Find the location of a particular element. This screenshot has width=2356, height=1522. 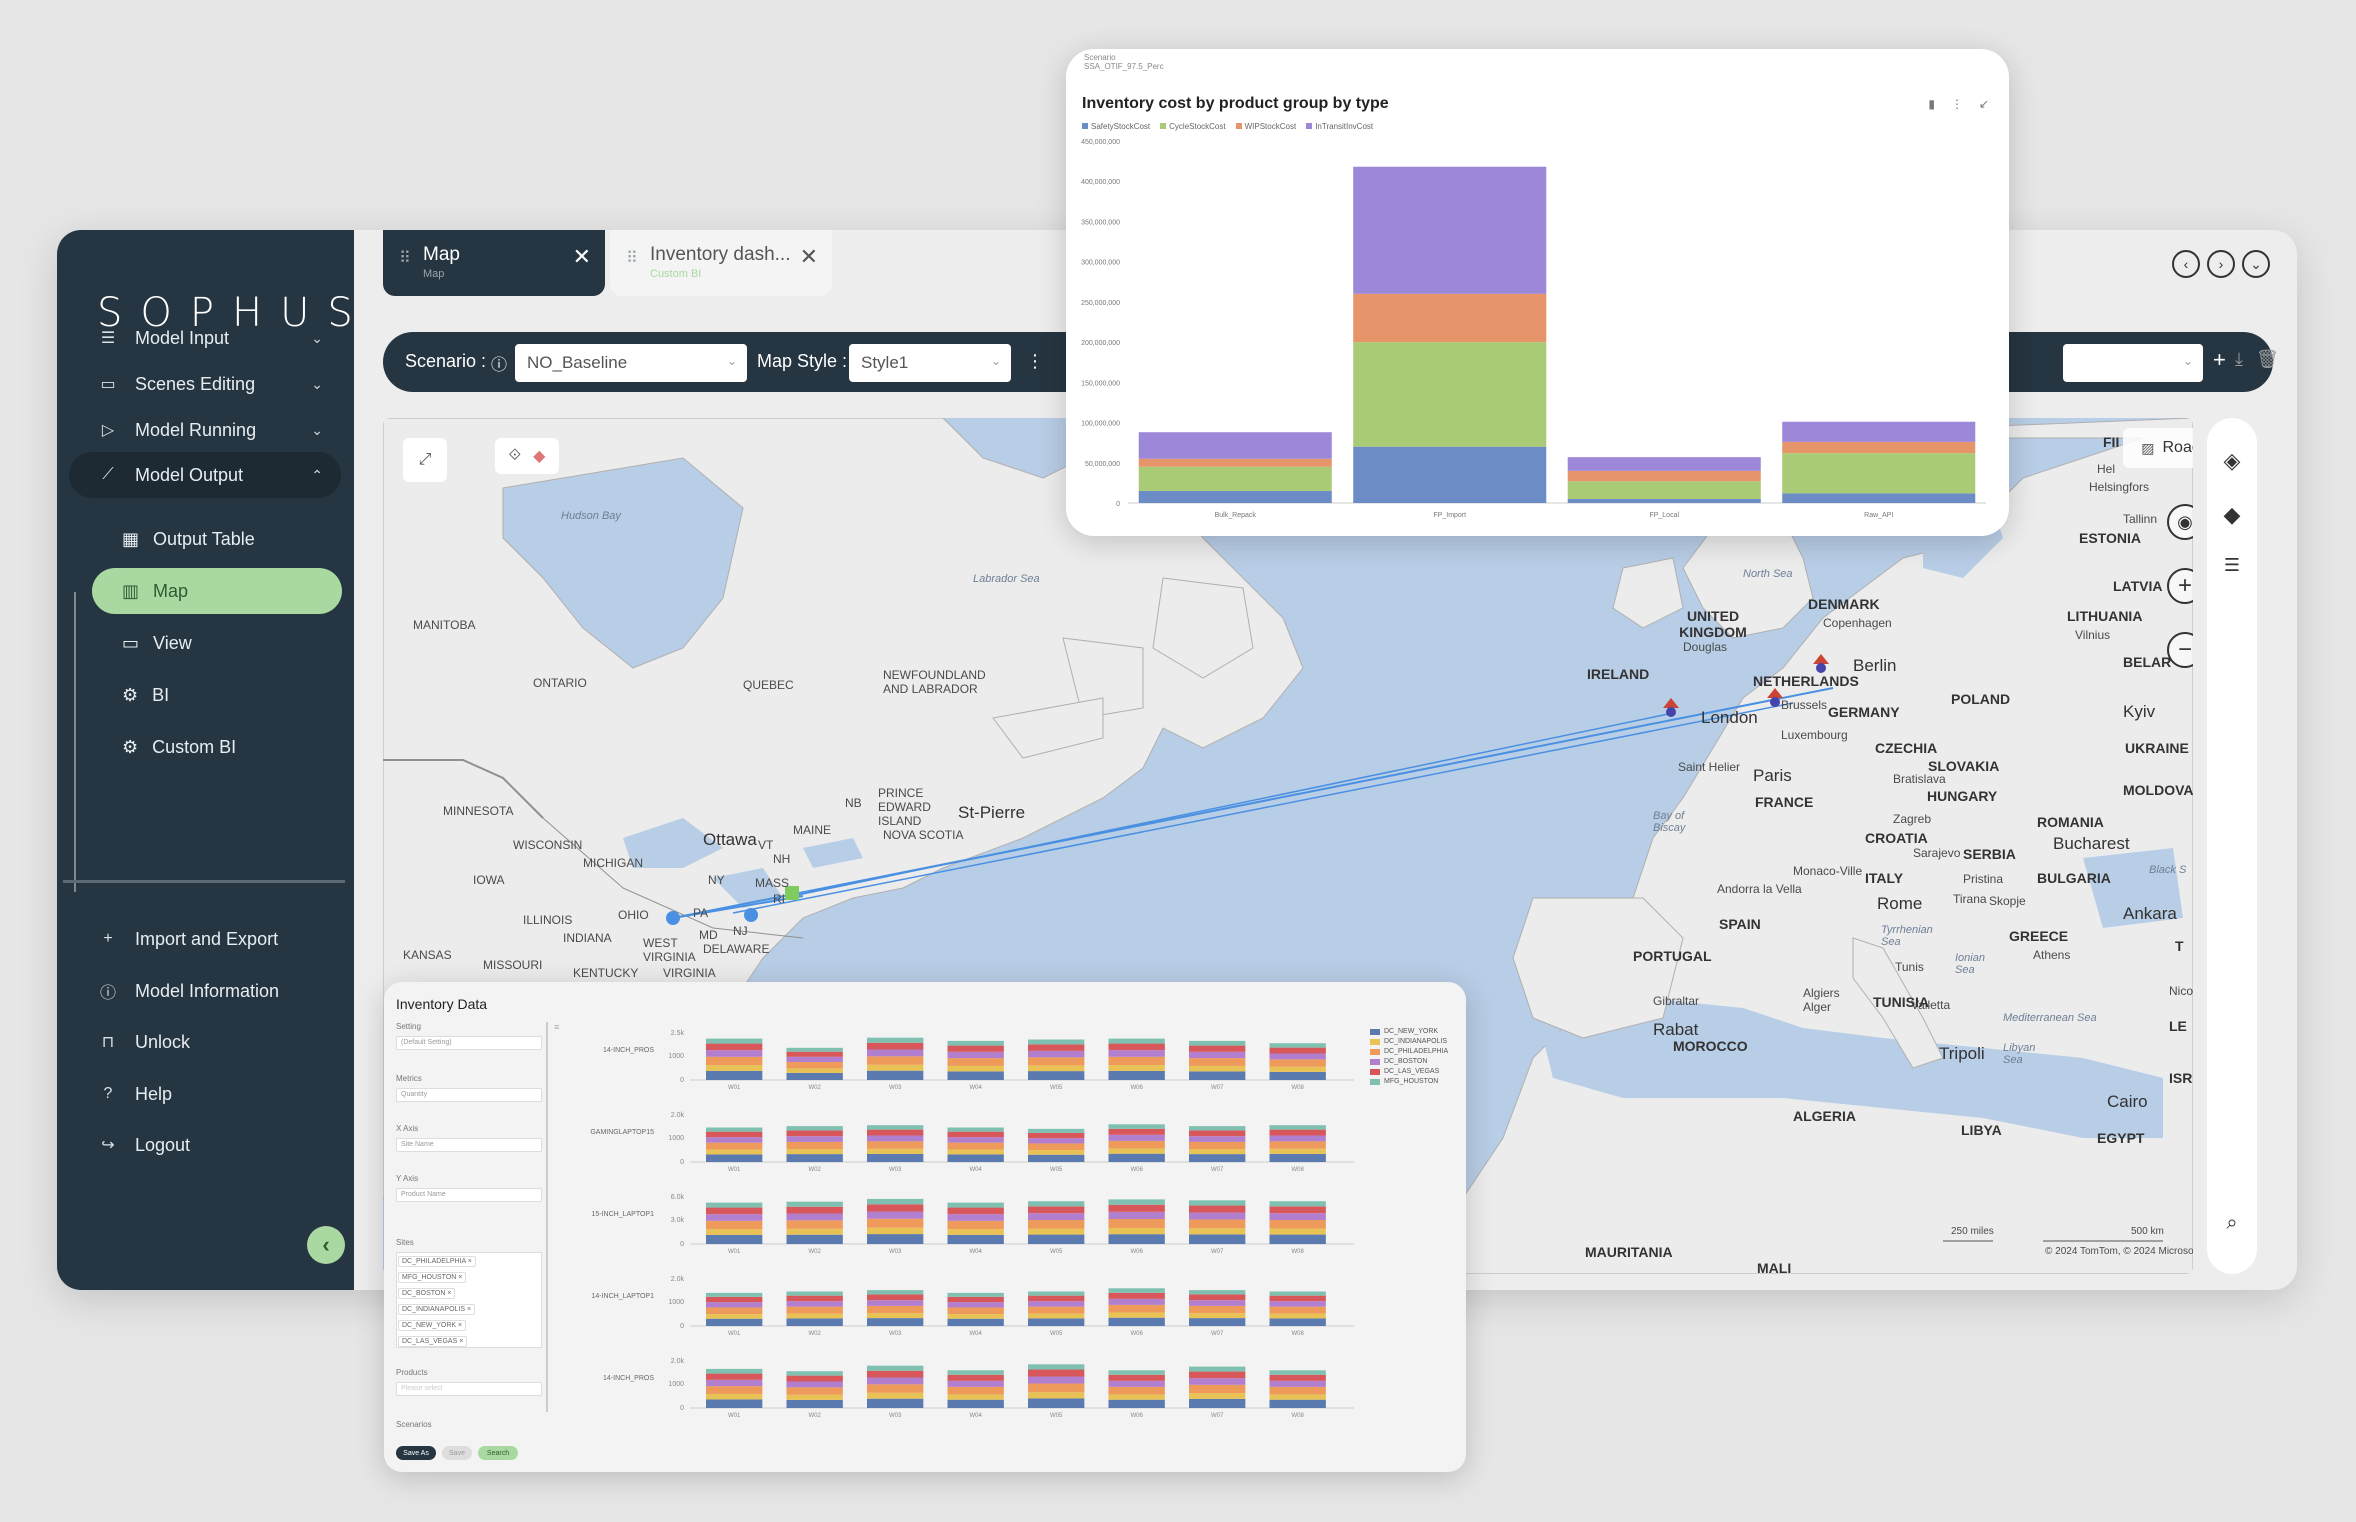

layers-icon: ◈ is located at coordinates (2232, 461).